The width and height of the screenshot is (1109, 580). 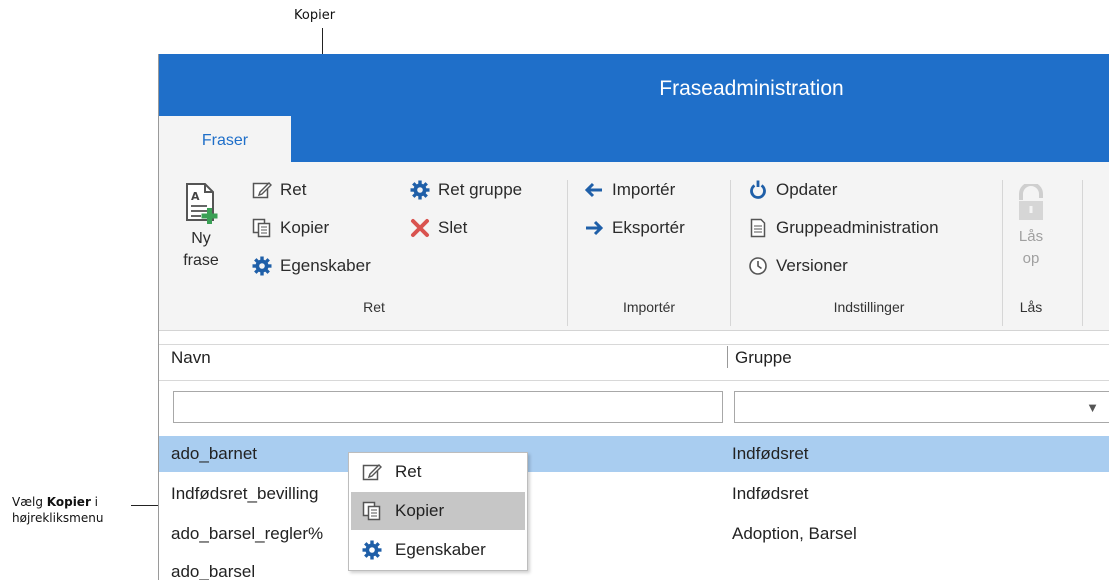 I want to click on table-row: Indfødsret_bevilling Indfødsret, so click(x=634, y=494).